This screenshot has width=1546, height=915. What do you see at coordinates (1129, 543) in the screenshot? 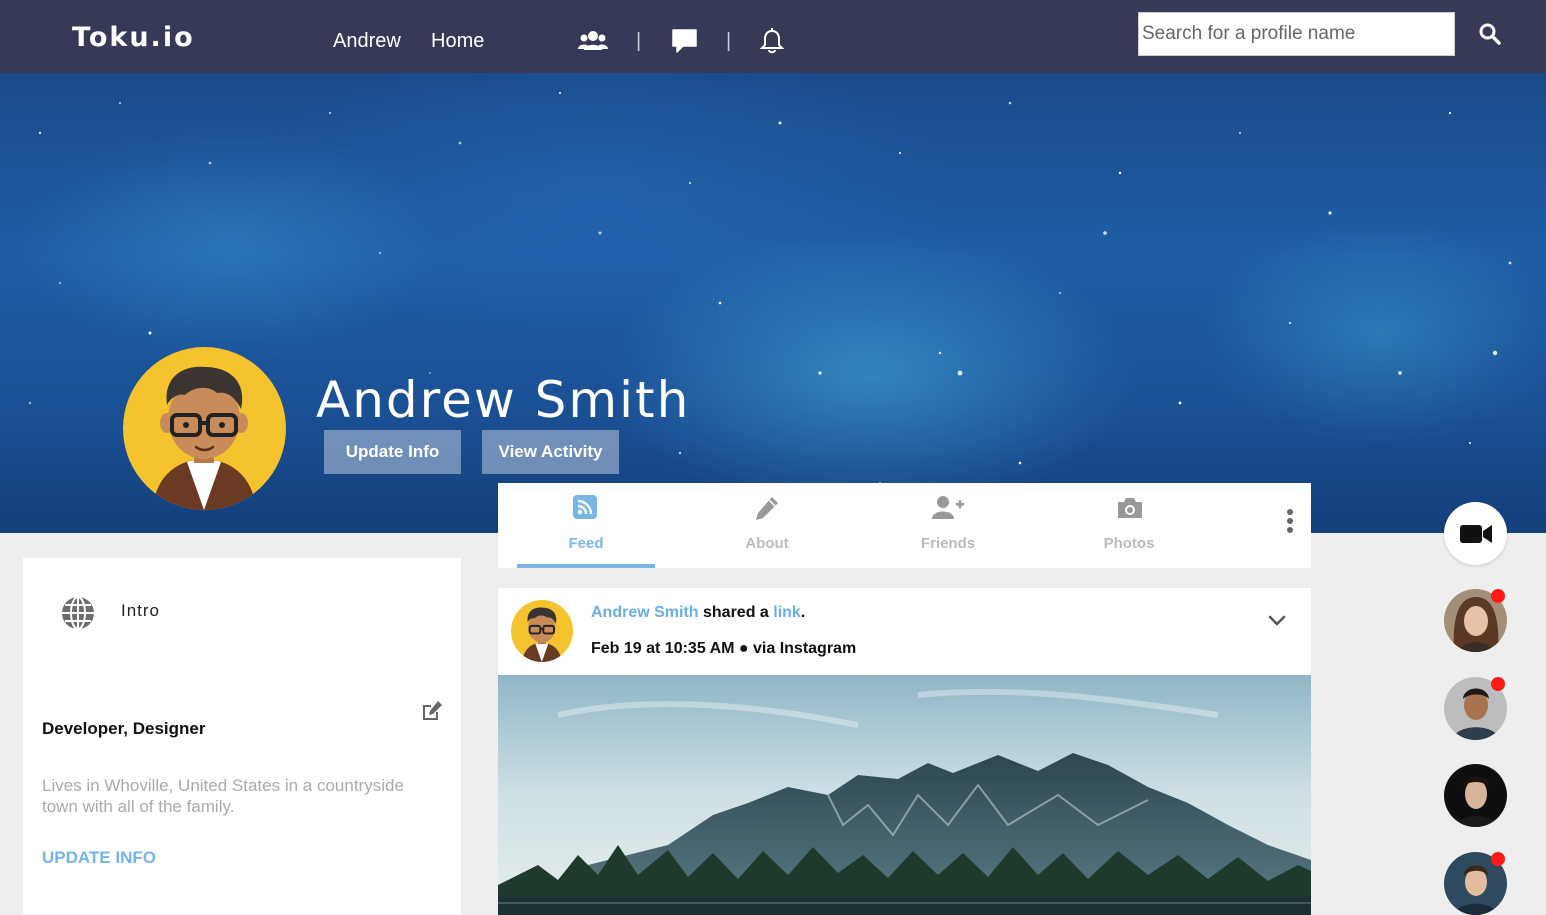
I see `tab-label: Photos` at bounding box center [1129, 543].